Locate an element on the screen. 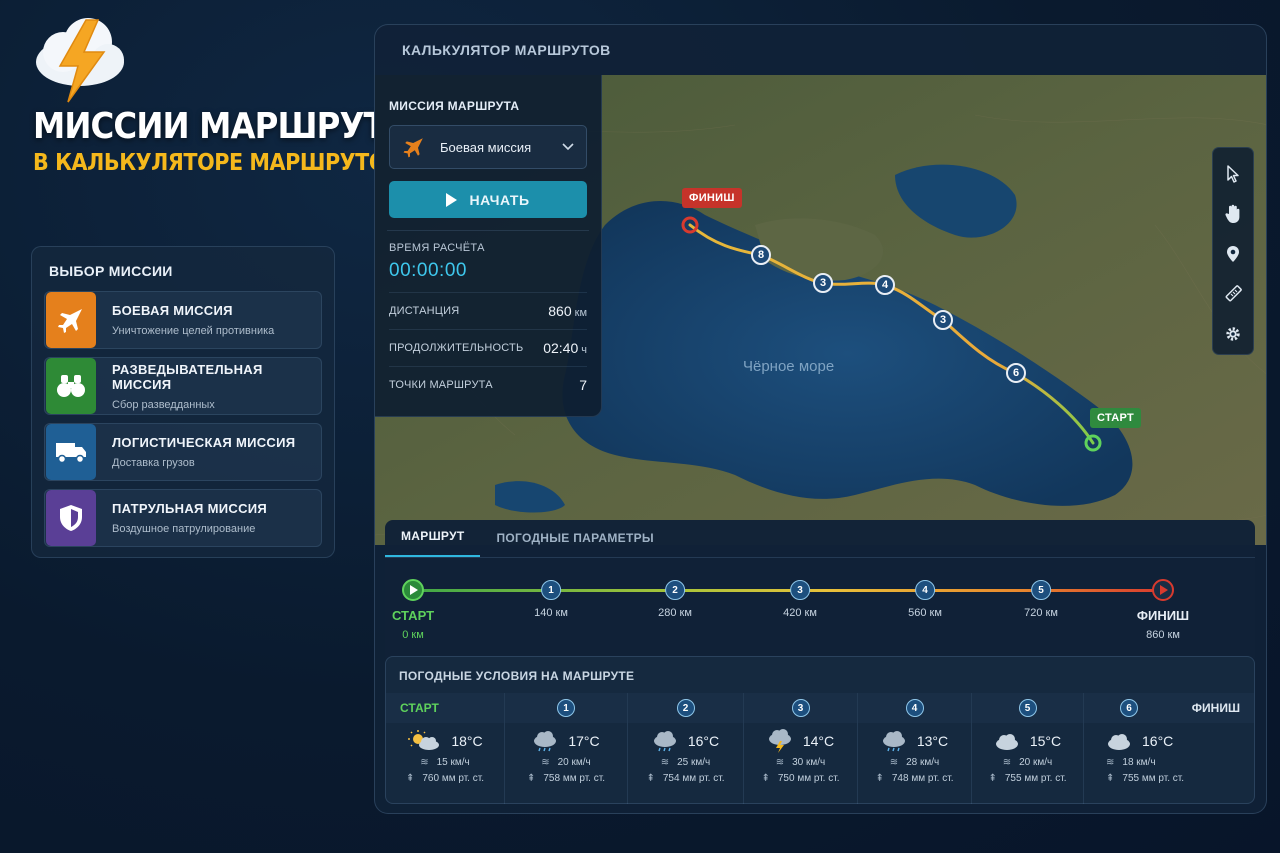 This screenshot has width=1280, height=853. start-marker-icon is located at coordinates (1093, 443).